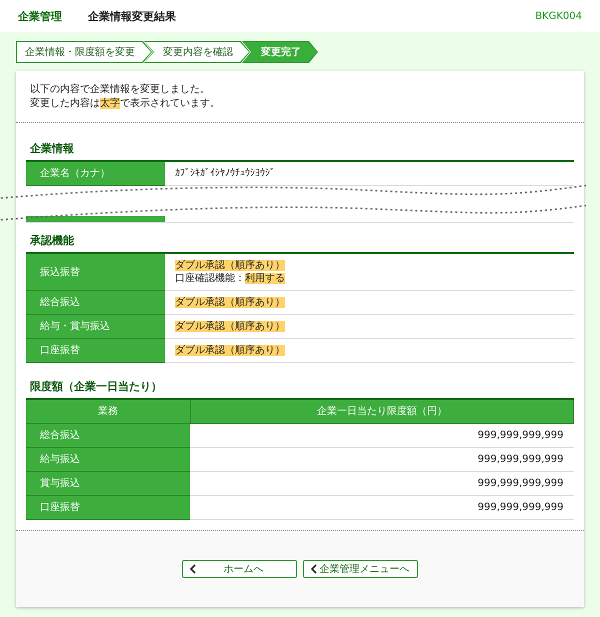 The height and width of the screenshot is (617, 600). Describe the element at coordinates (96, 386) in the screenshot. I see `section-heading: 限度額（企業一日当たり）` at that location.